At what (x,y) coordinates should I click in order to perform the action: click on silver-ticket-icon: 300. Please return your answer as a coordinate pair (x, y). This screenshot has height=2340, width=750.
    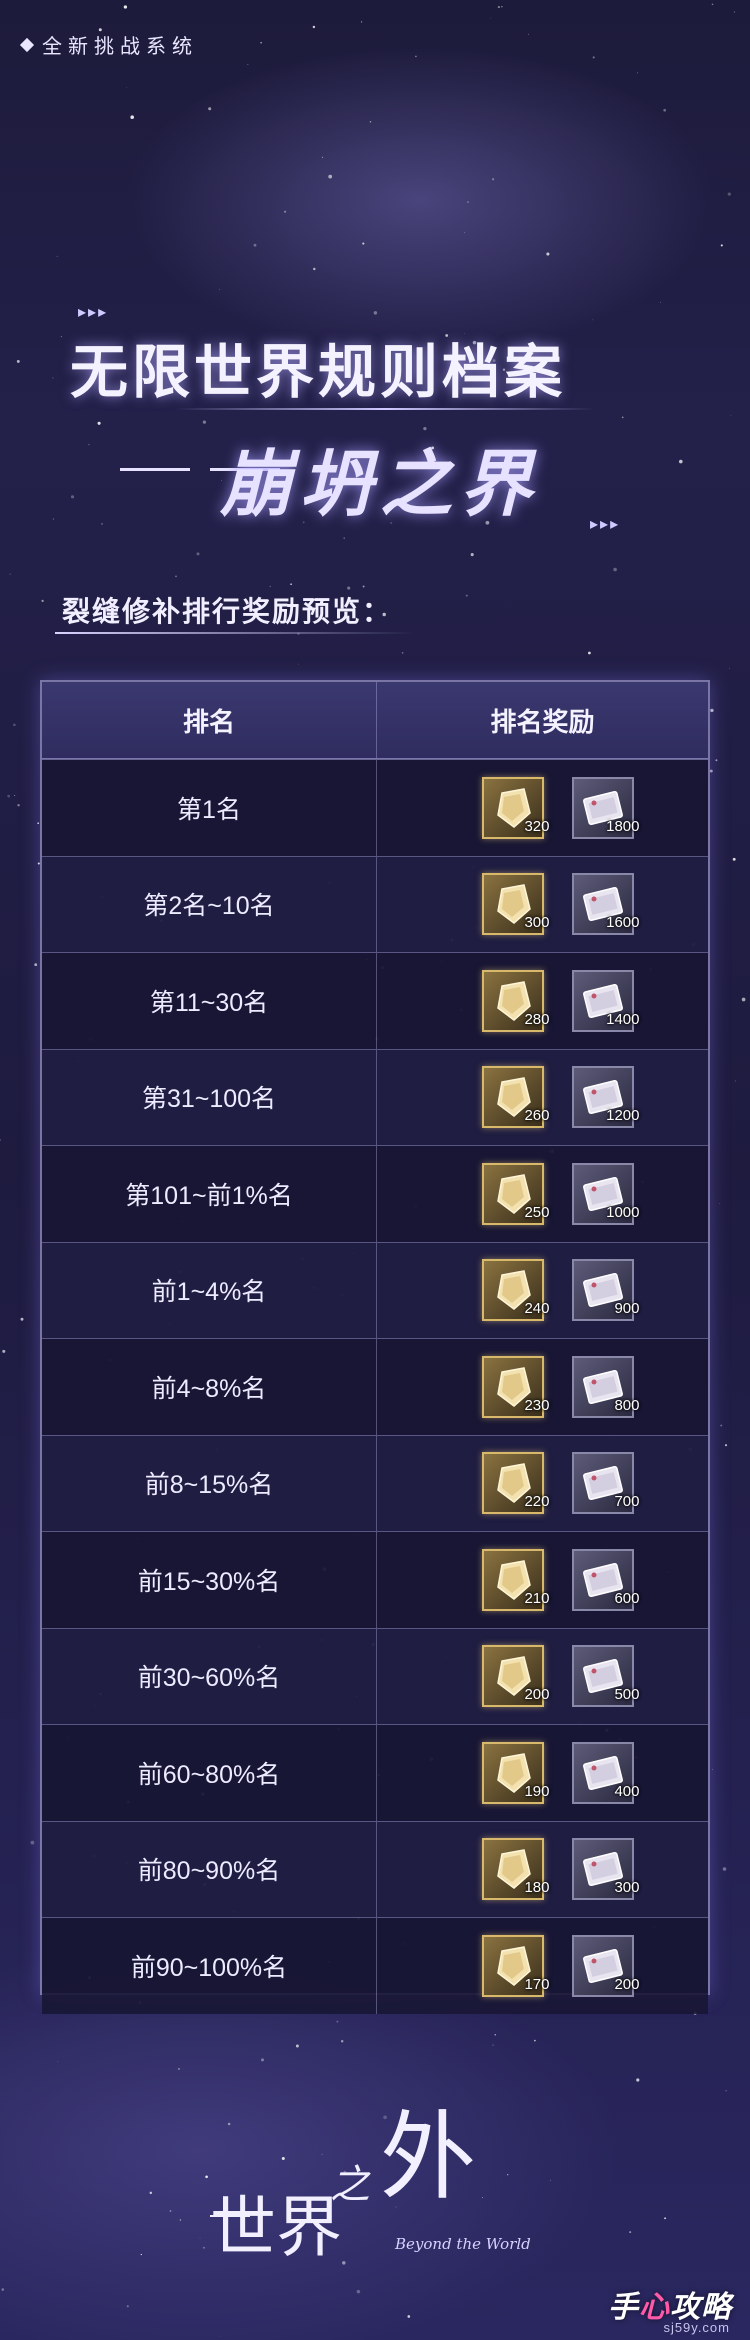
    Looking at the image, I should click on (605, 1869).